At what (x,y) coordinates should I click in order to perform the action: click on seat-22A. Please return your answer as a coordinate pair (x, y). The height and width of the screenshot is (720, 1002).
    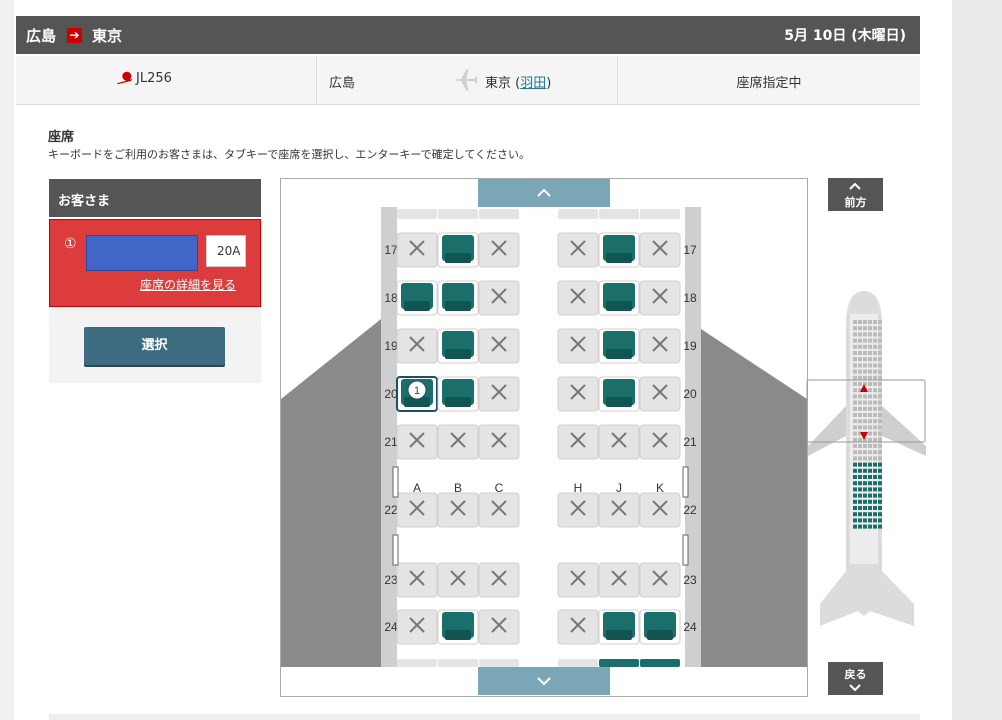
    Looking at the image, I should click on (417, 510).